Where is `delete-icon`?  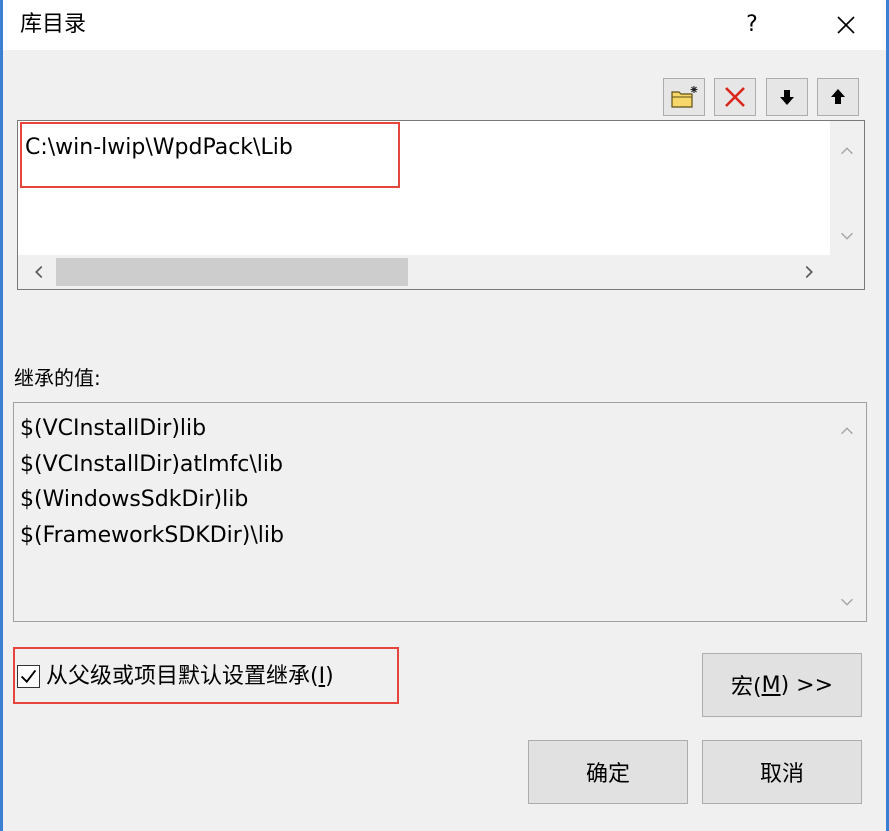
delete-icon is located at coordinates (735, 97).